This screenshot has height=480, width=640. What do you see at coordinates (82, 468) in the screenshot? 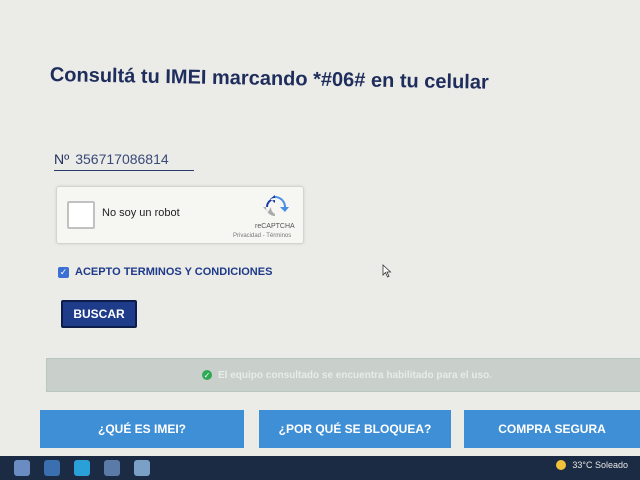
I see `edge-icon` at bounding box center [82, 468].